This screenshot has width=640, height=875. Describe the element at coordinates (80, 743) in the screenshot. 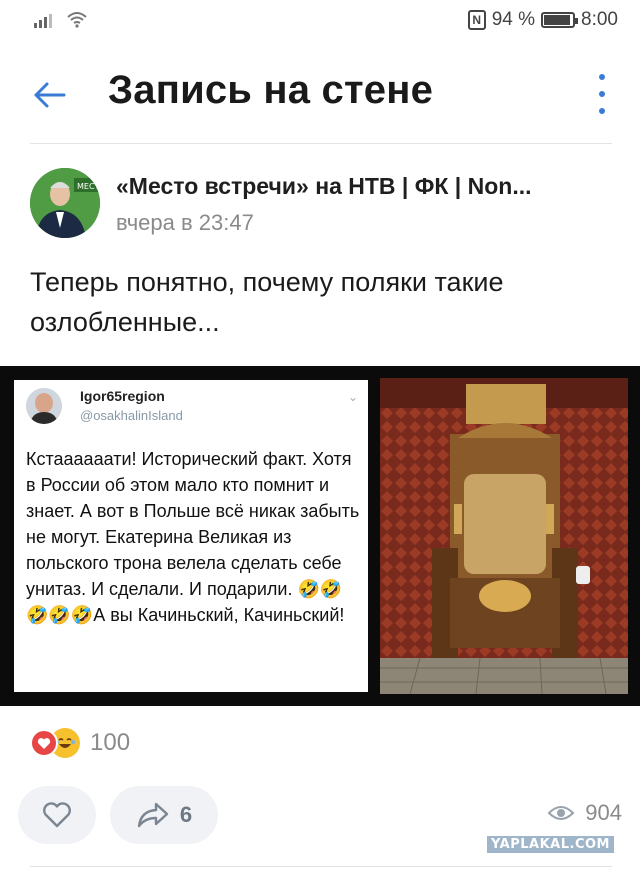

I see `reactions-summary: 100` at that location.